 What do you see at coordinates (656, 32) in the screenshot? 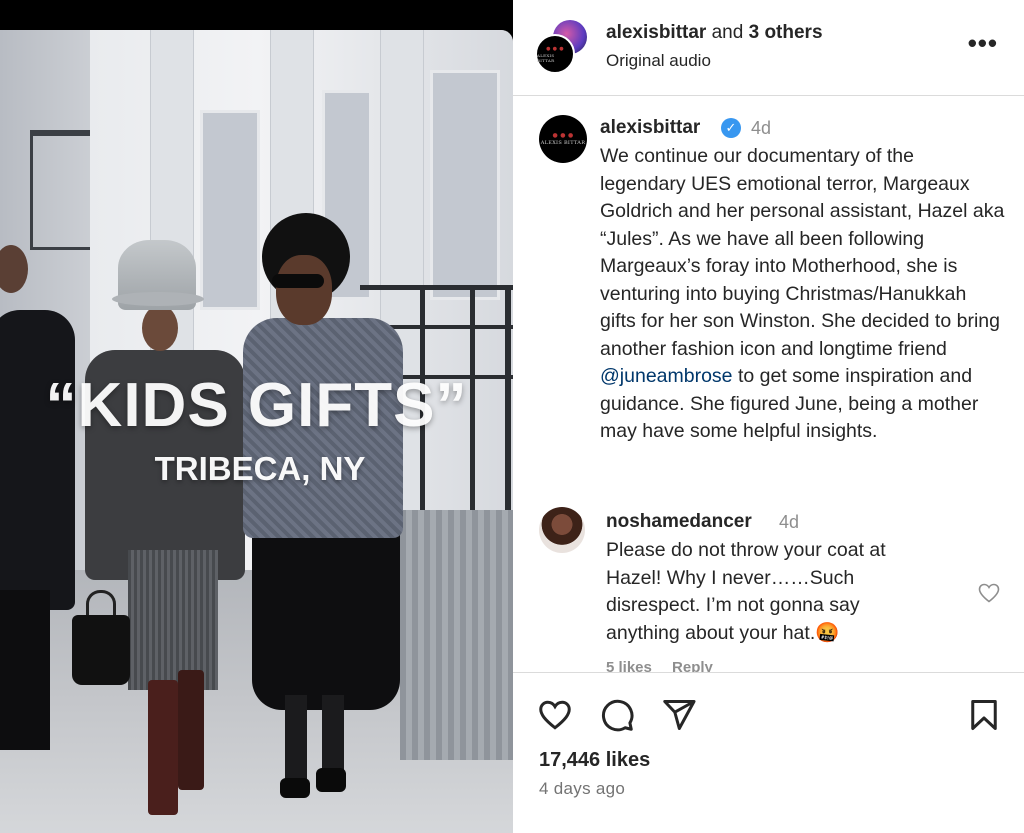
I see `header-username: alexisbittar` at bounding box center [656, 32].